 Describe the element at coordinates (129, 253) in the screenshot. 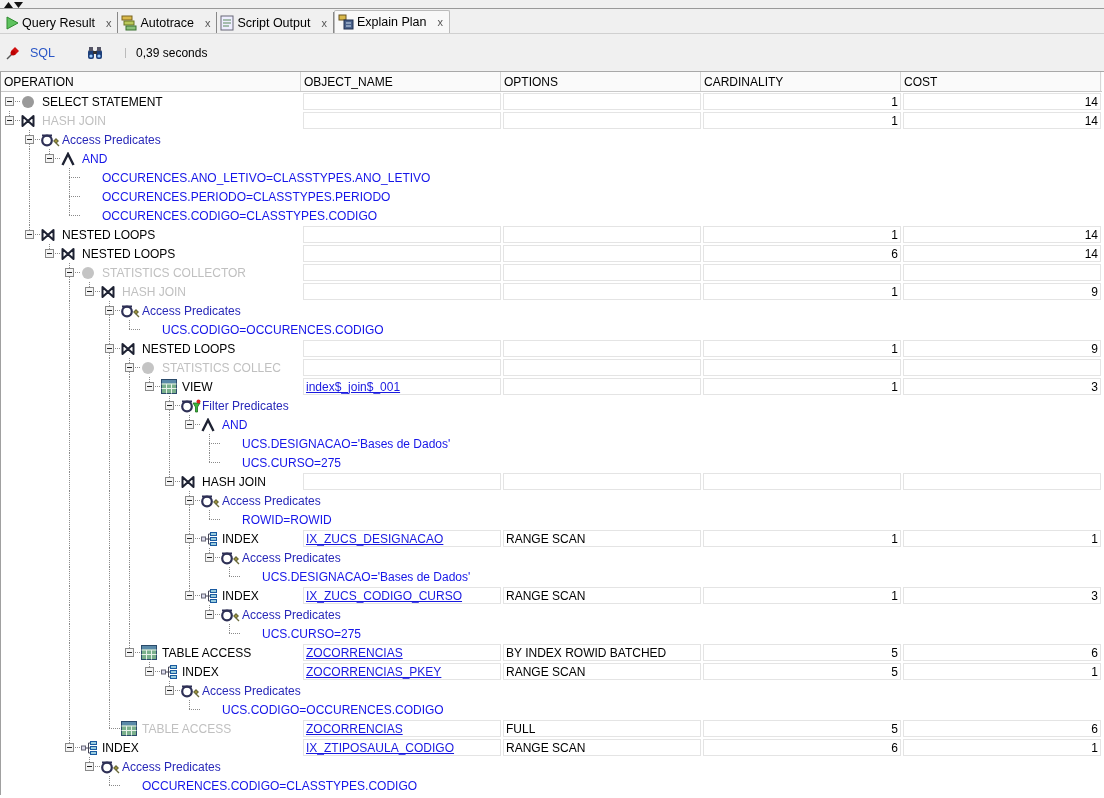

I see `operation-name: NESTED LOOPS` at that location.